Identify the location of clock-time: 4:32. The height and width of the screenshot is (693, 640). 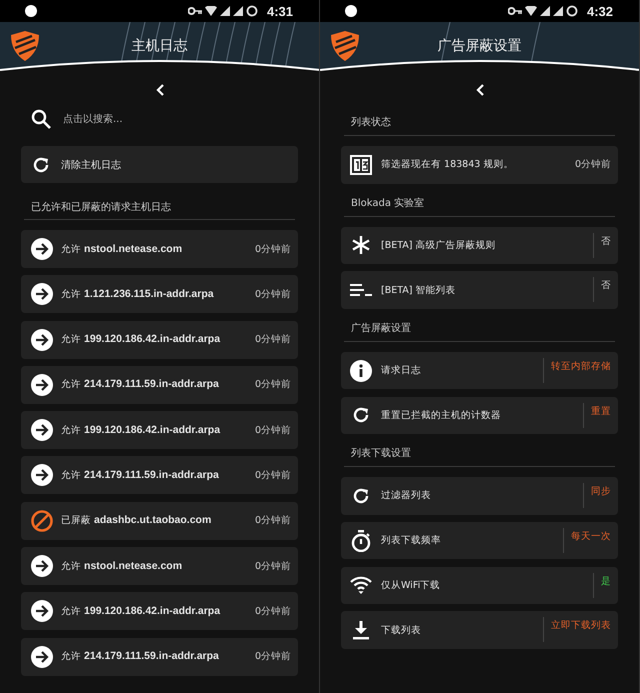
(599, 11).